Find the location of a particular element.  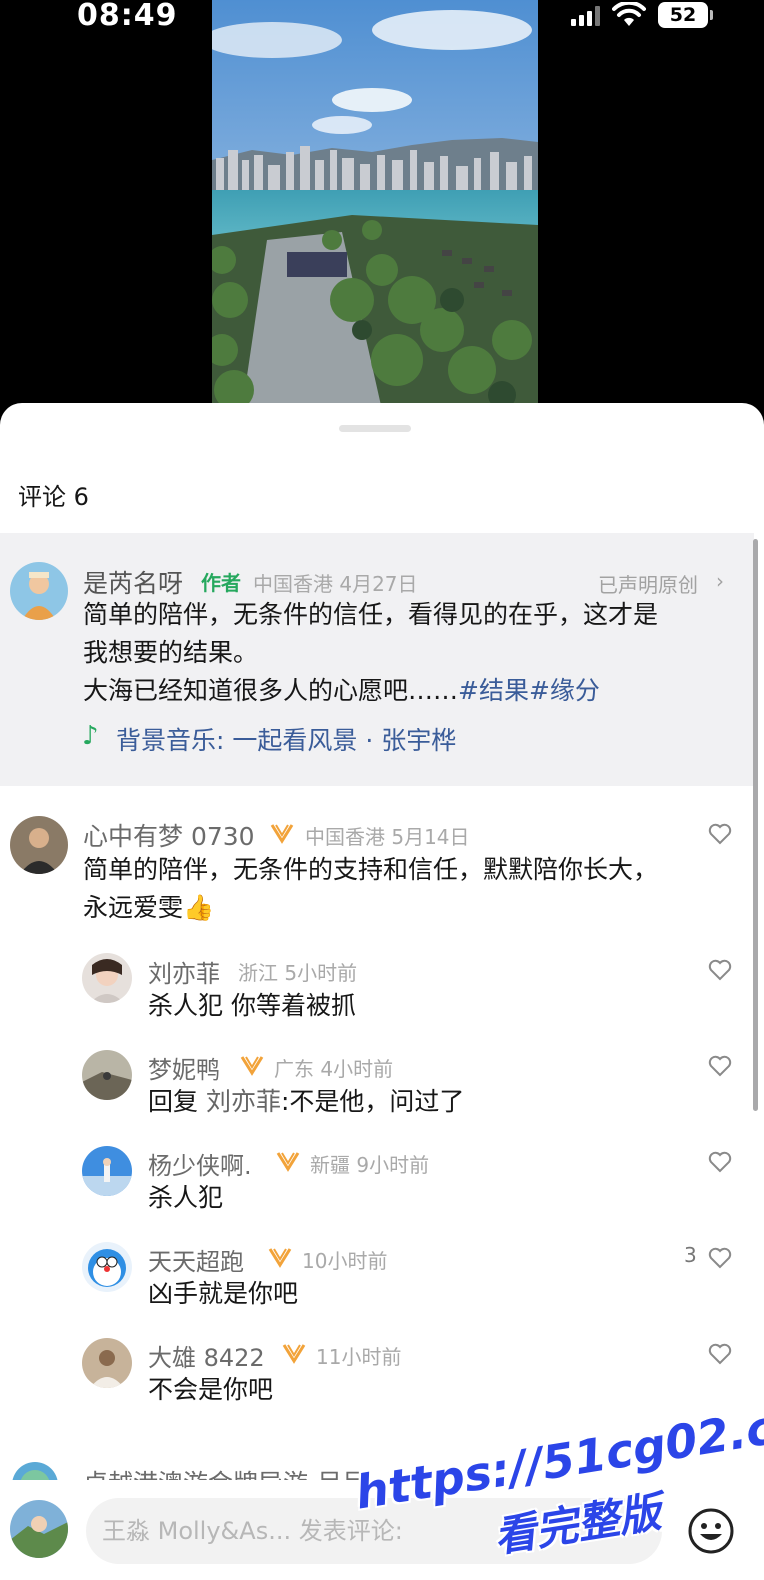

music-note-icon: ♪ is located at coordinates (90, 736).